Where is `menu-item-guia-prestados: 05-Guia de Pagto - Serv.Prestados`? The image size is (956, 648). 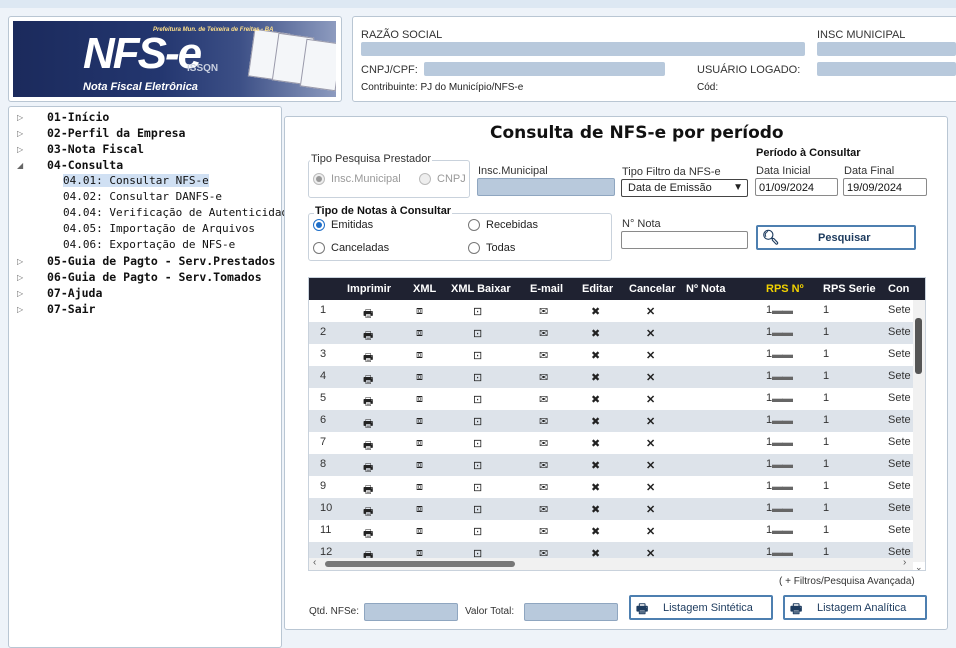 menu-item-guia-prestados: 05-Guia de Pagto - Serv.Prestados is located at coordinates (161, 261).